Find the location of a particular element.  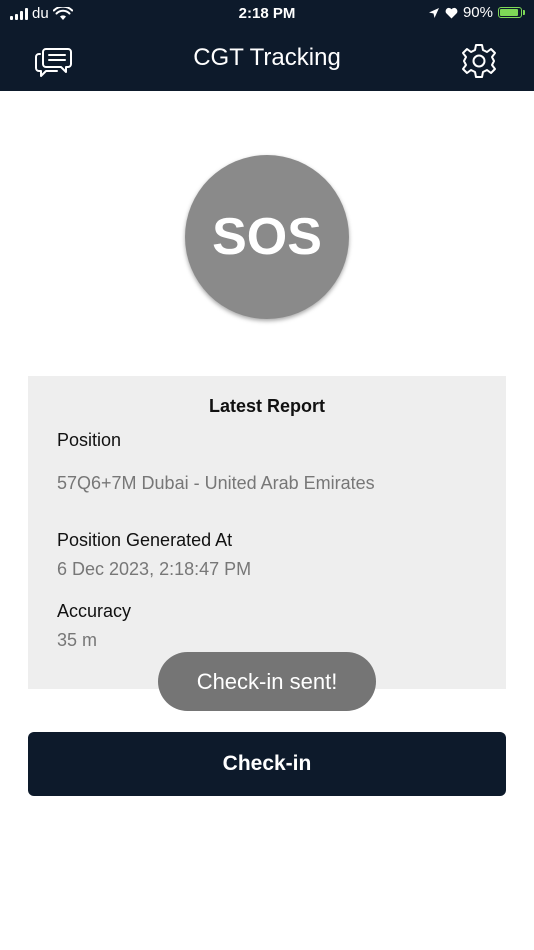

position-label: Position is located at coordinates (89, 440).